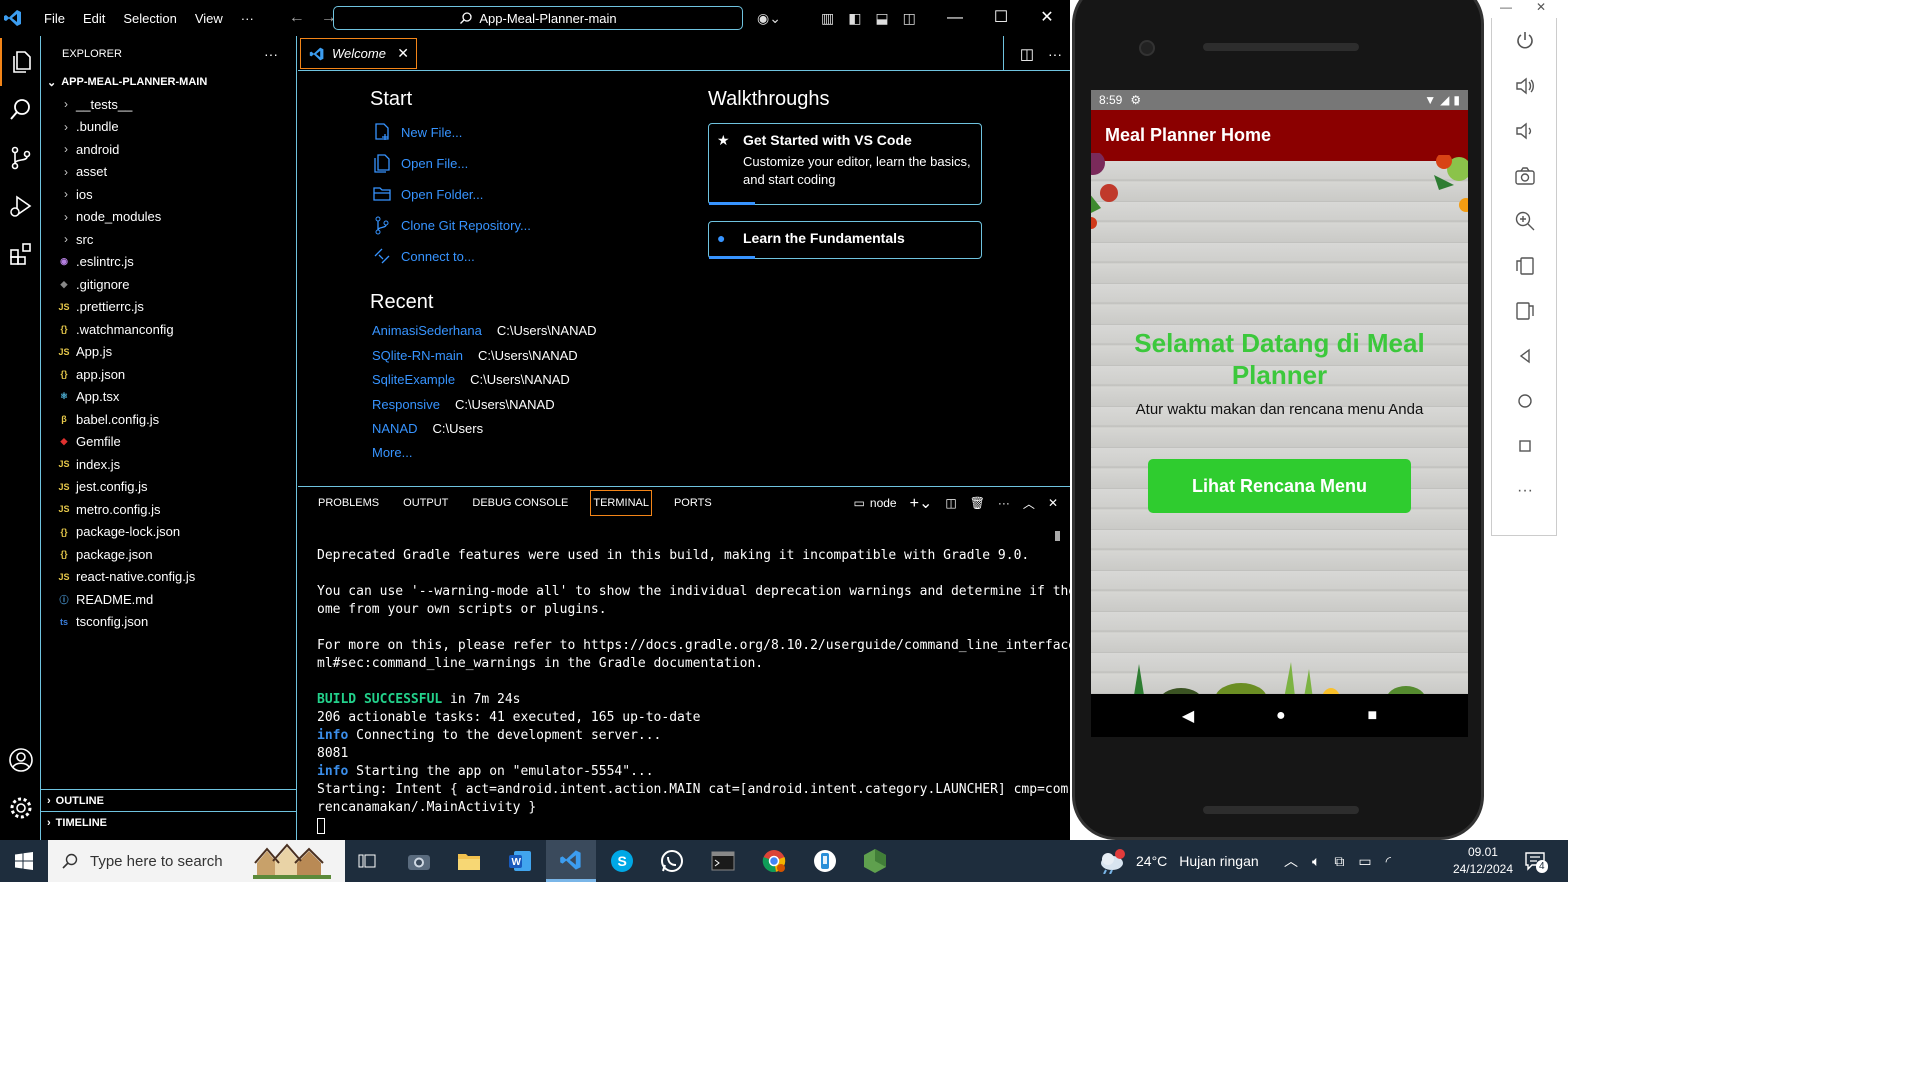 This screenshot has height=1080, width=1920. Describe the element at coordinates (827, 18) in the screenshot. I see `customize-layout-icon: ▥` at that location.